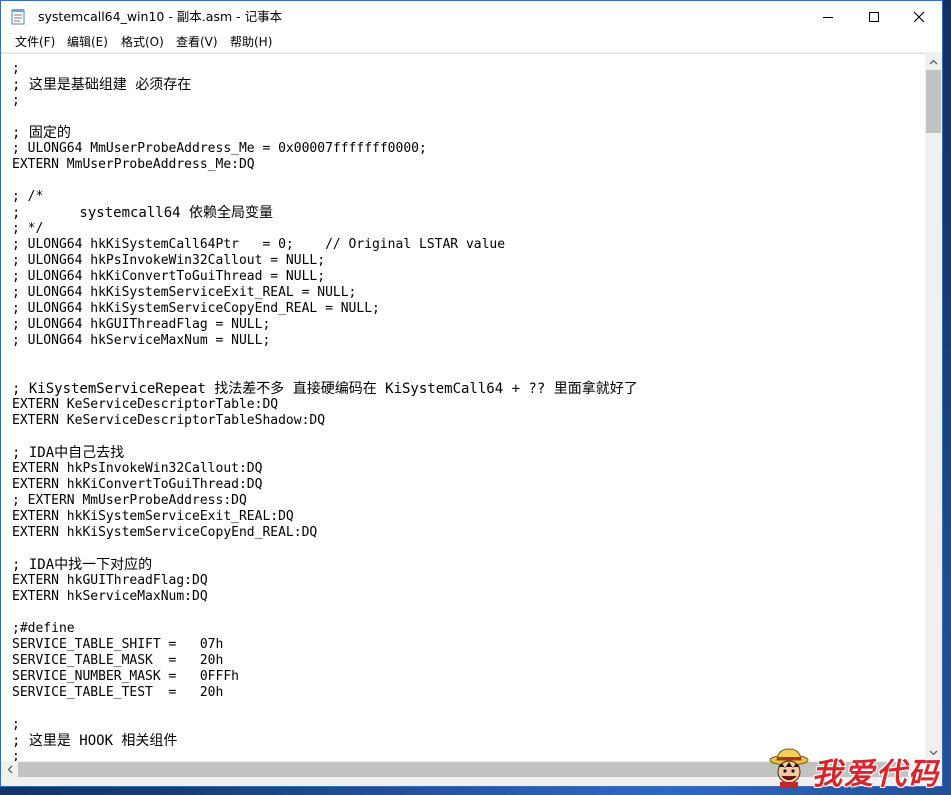  I want to click on menu-bar: 文件(F) 编辑(E) 格式(O) 查看(V) 帮助(H), so click(471, 42).